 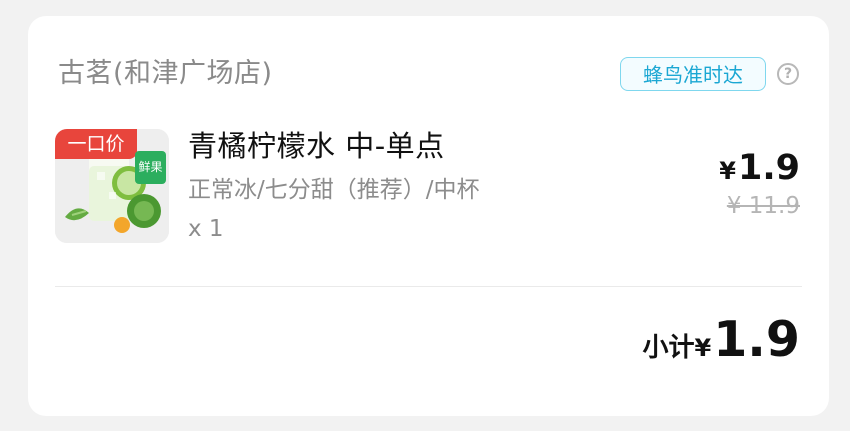 I want to click on subtotal-amount: 1.9, so click(x=756, y=339).